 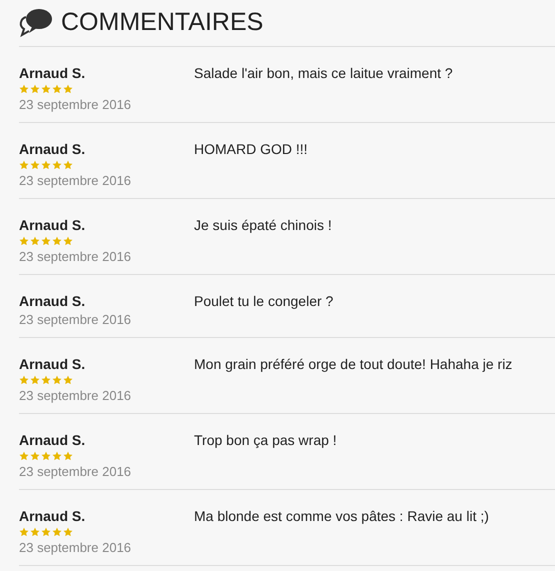 I want to click on comment-text: Salade l'air bon, mais ce laitue vraiment ?, so click(x=323, y=73).